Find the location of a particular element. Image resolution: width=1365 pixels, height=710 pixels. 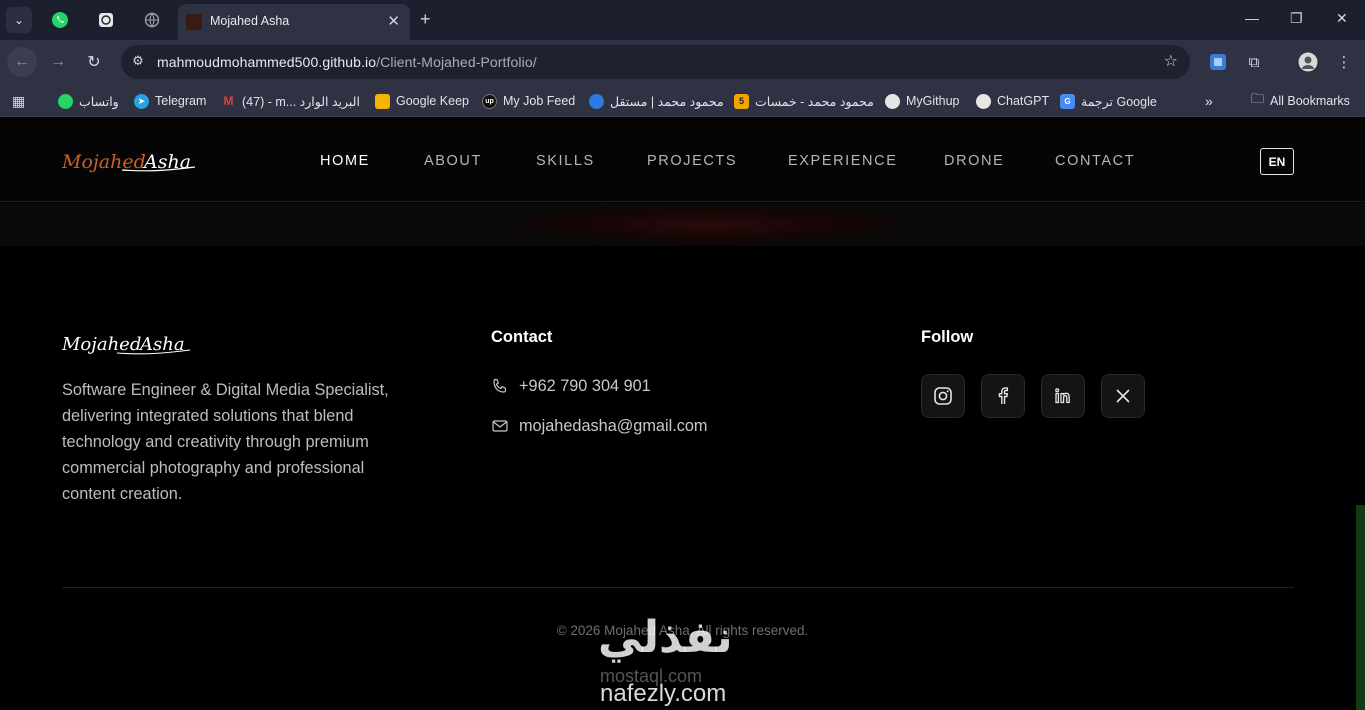

globe-icon is located at coordinates (152, 20).